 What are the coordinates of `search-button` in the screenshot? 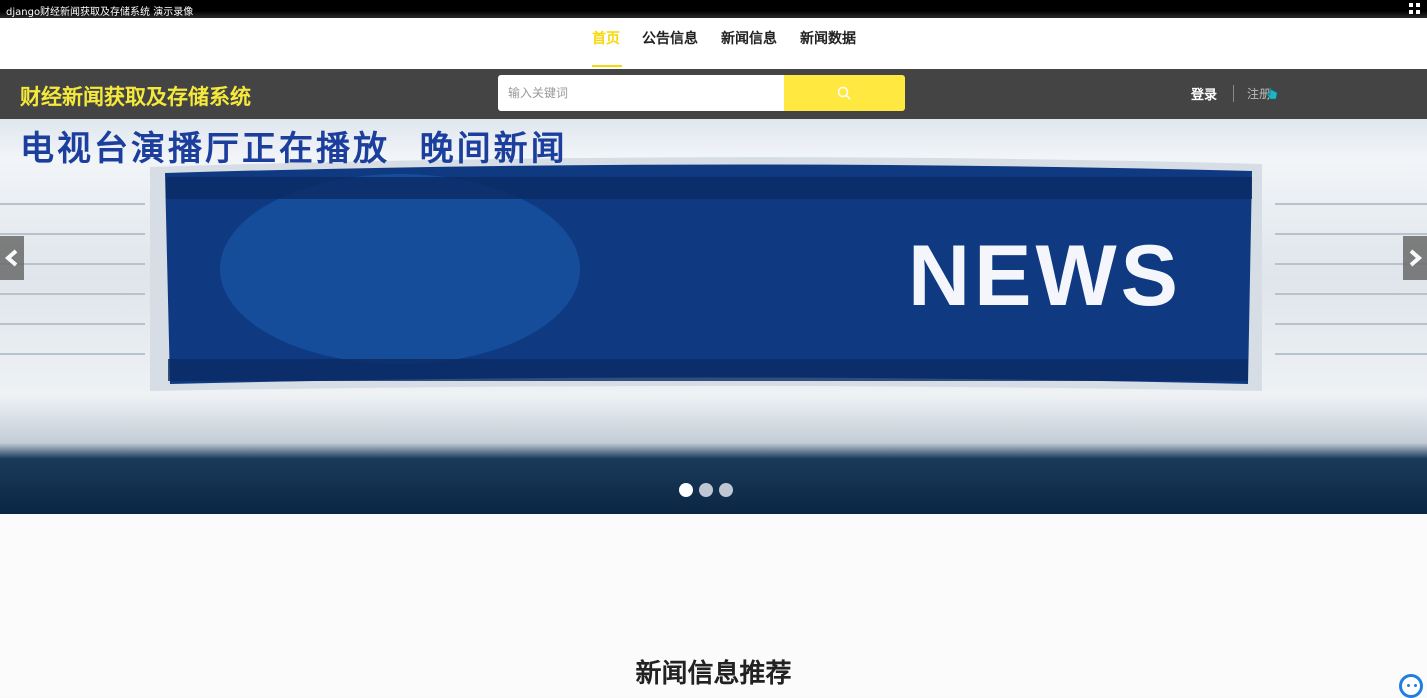 It's located at (844, 93).